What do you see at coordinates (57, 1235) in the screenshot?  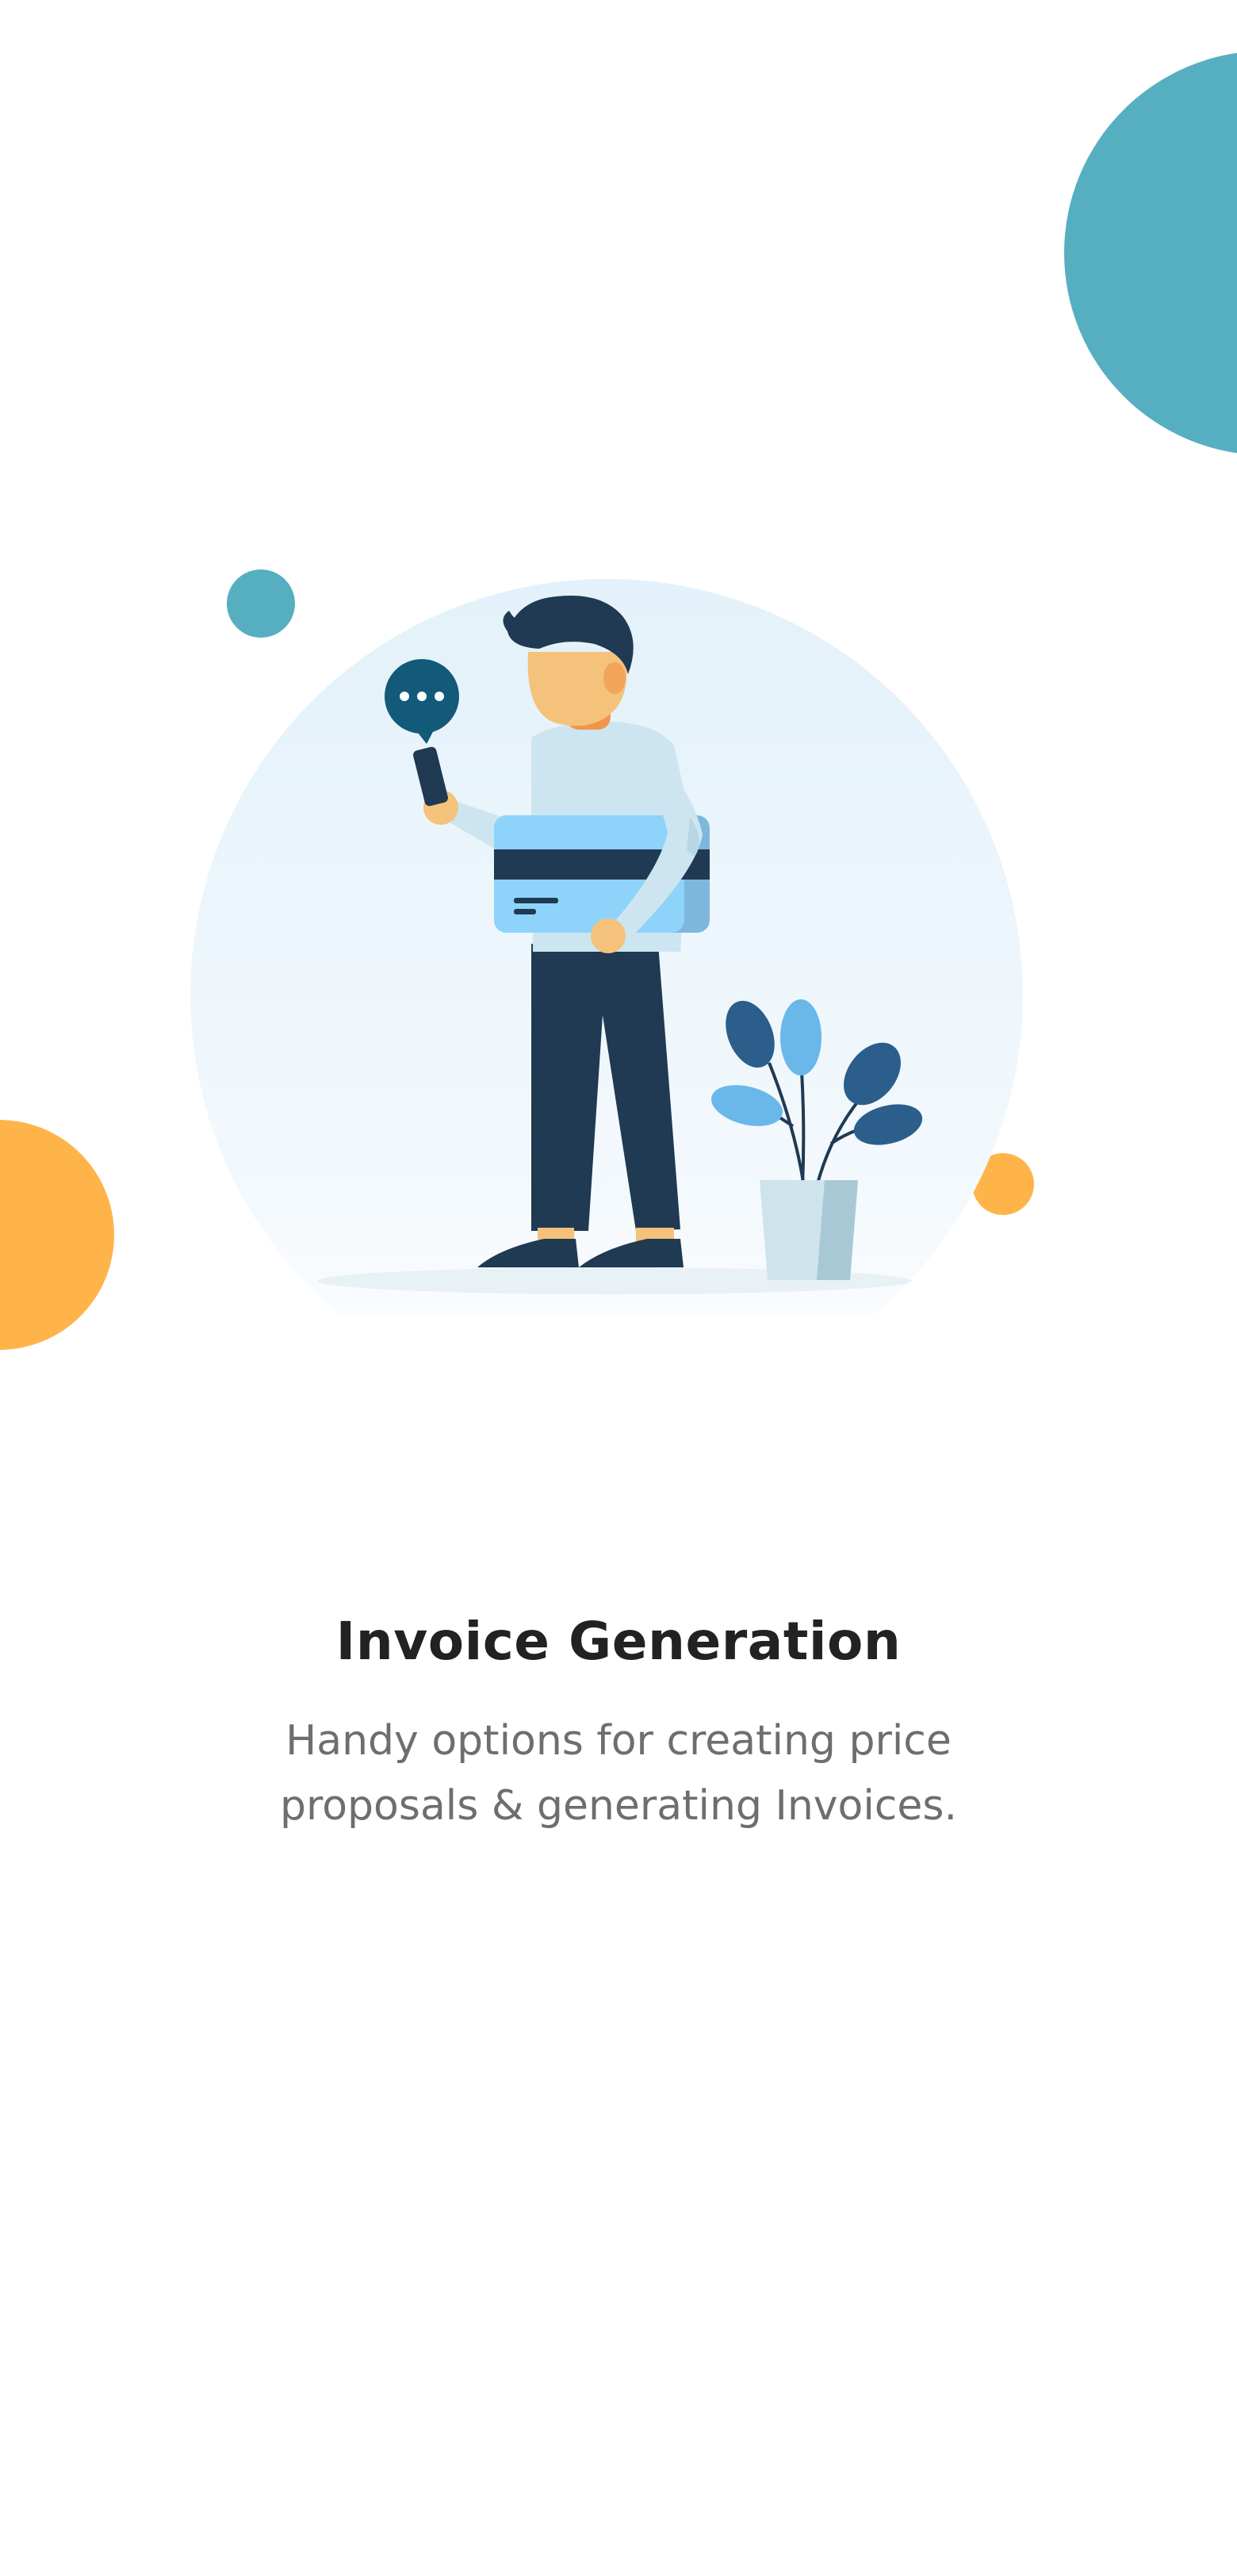 I see `decorative-orange-circle-large` at bounding box center [57, 1235].